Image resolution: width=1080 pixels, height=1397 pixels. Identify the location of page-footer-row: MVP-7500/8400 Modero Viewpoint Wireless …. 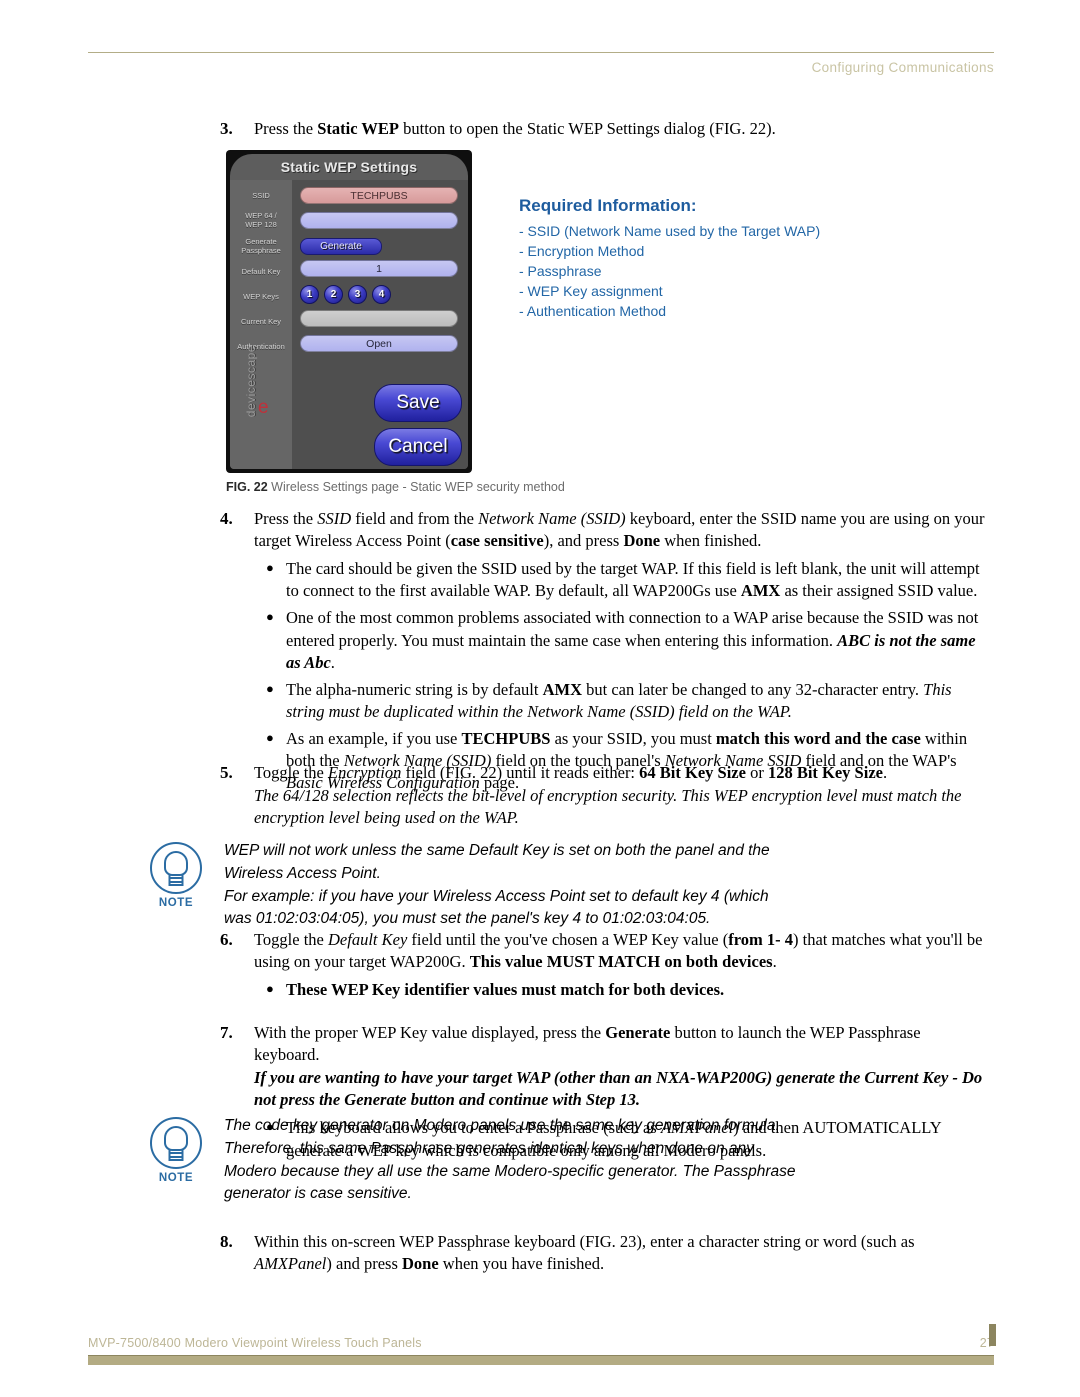
(541, 1345).